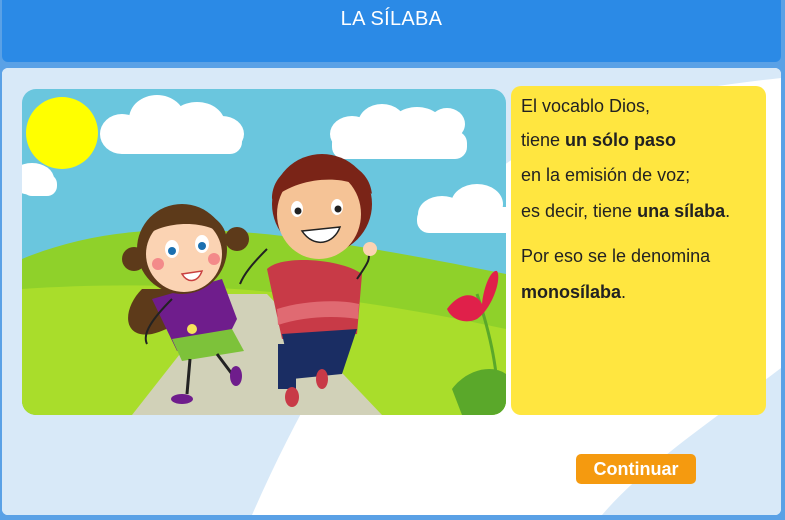 Image resolution: width=785 pixels, height=520 pixels. I want to click on page-title: LA SÍLABA, so click(391, 19).